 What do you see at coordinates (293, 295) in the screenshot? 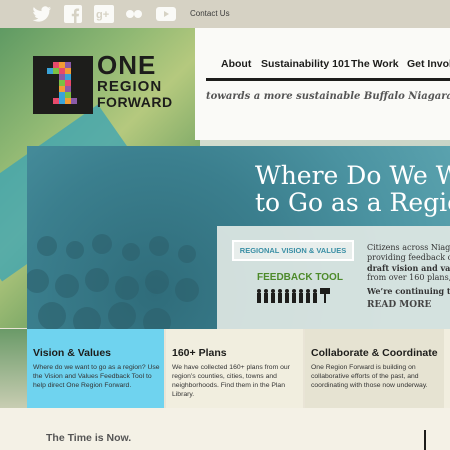
I see `people-icon` at bounding box center [293, 295].